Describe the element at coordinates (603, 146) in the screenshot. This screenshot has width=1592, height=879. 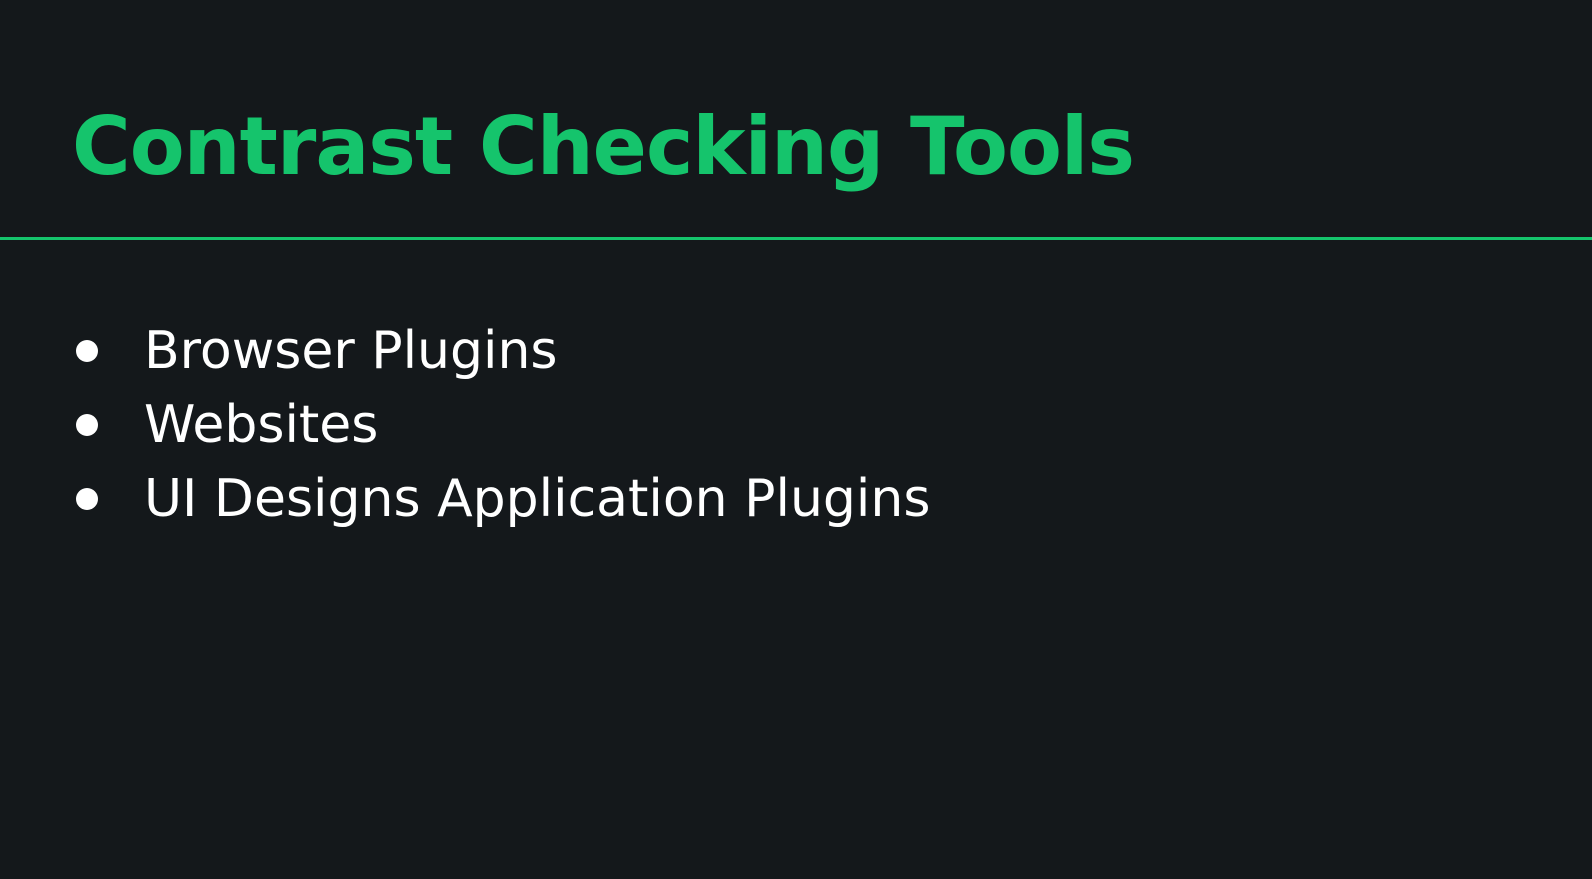
I see `slide-title: Contrast Checking Tools` at that location.